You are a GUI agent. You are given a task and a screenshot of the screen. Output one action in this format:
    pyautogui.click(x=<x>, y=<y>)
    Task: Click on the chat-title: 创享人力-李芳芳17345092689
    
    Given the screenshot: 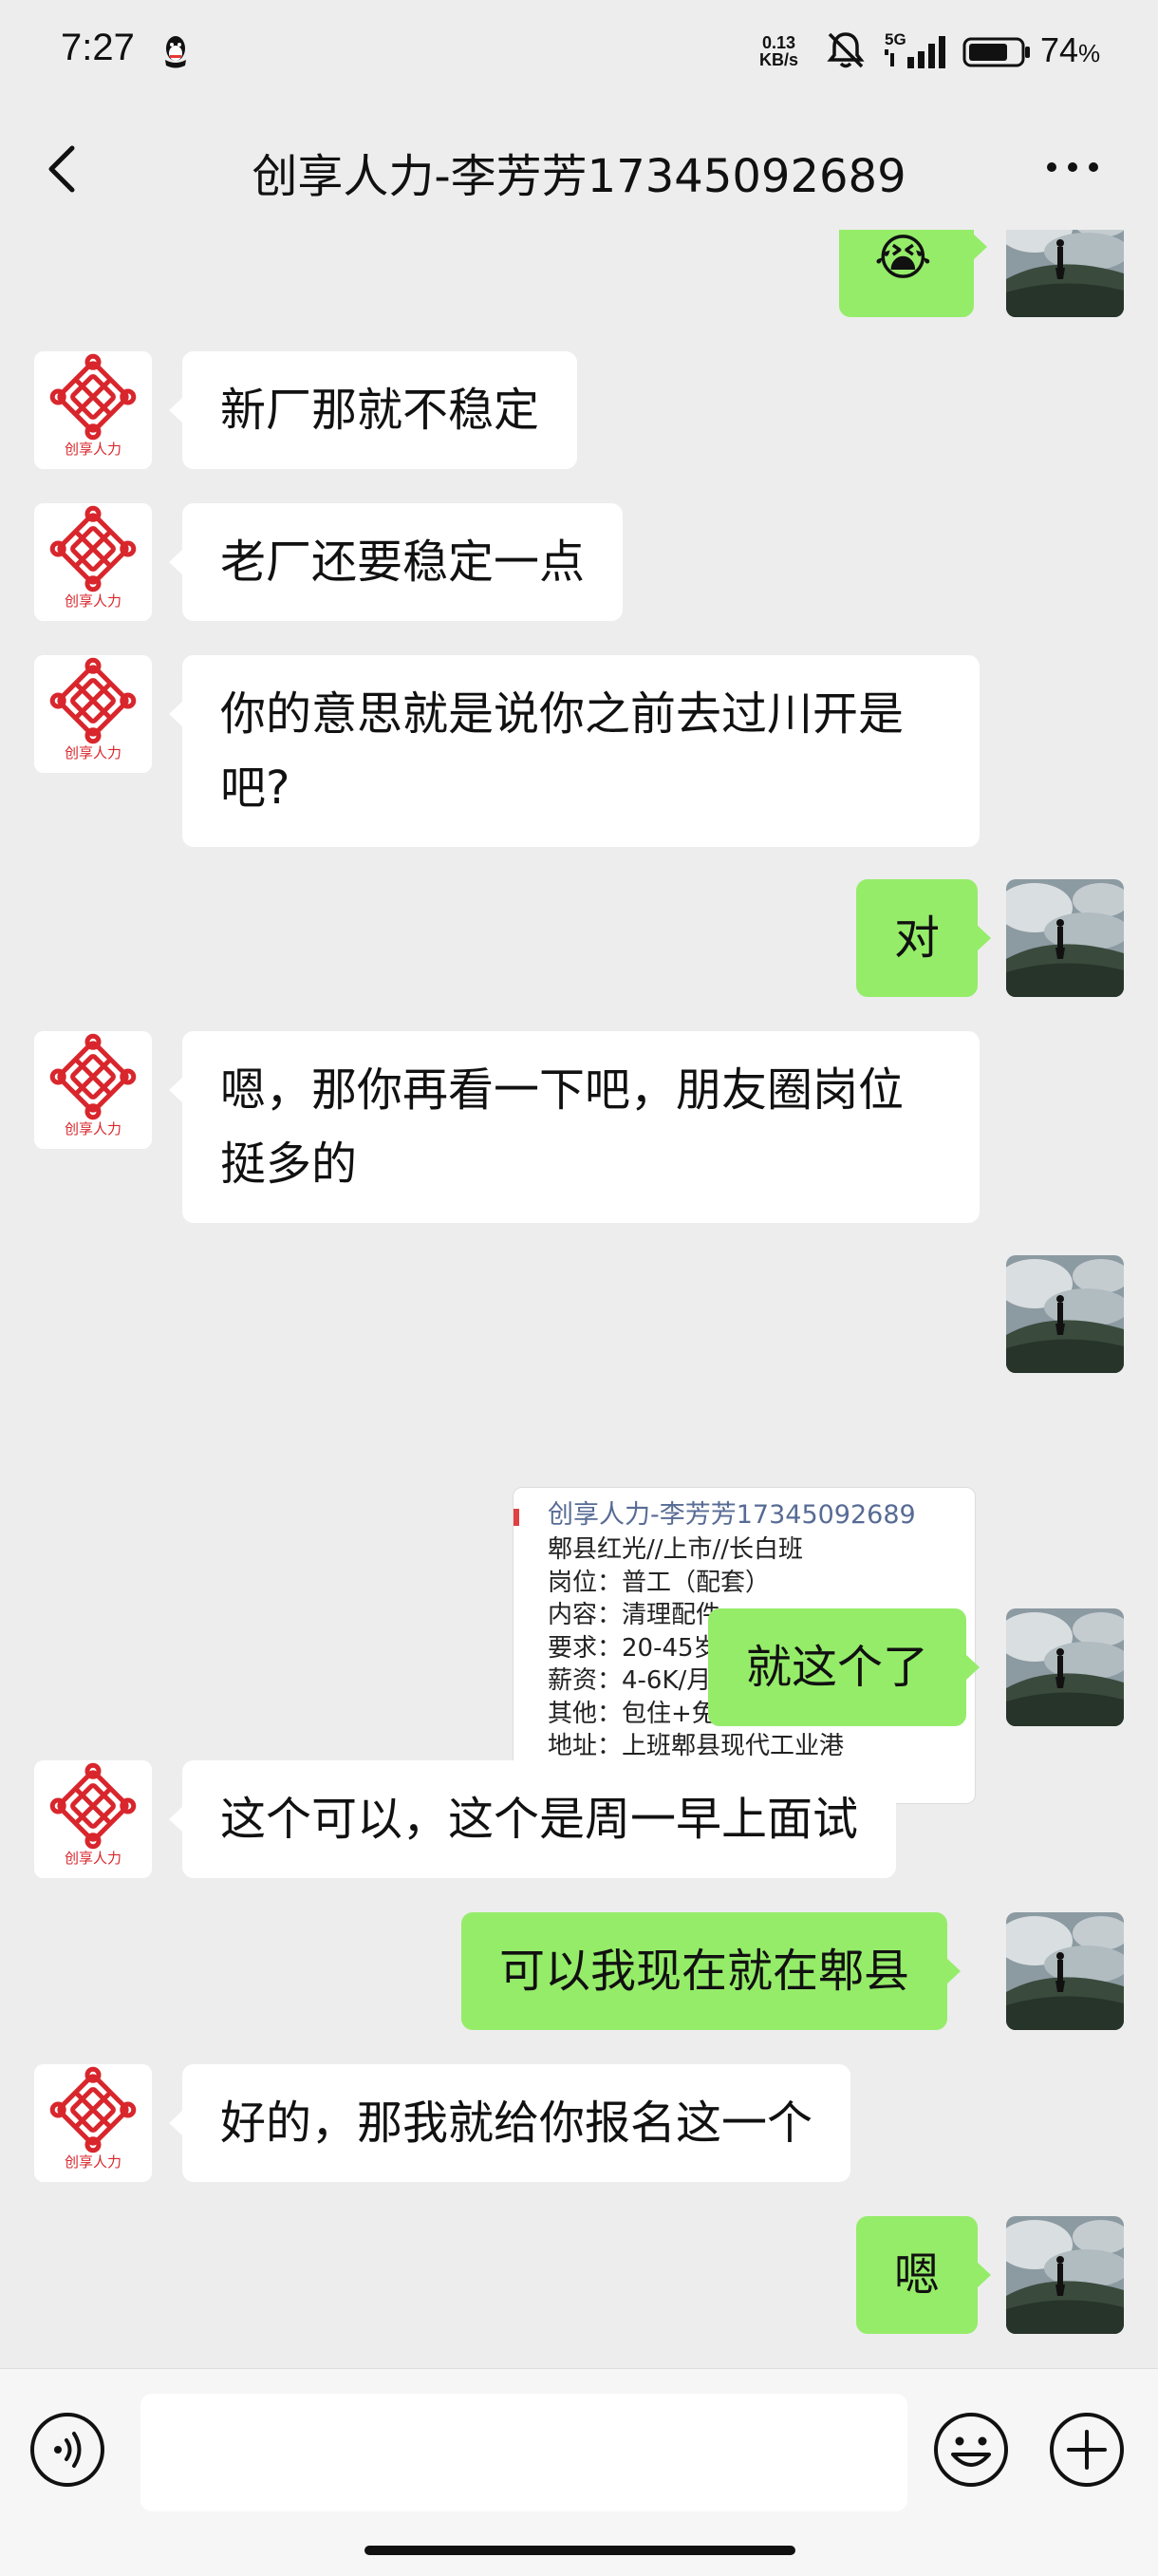 What is the action you would take?
    pyautogui.click(x=579, y=176)
    